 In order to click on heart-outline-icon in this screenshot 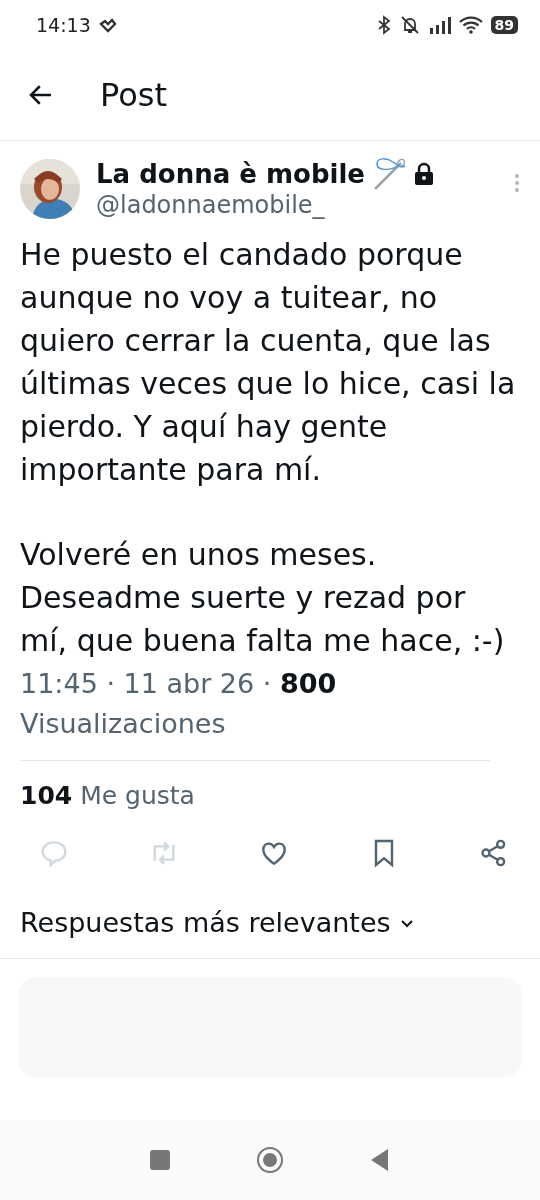, I will do `click(107, 25)`.